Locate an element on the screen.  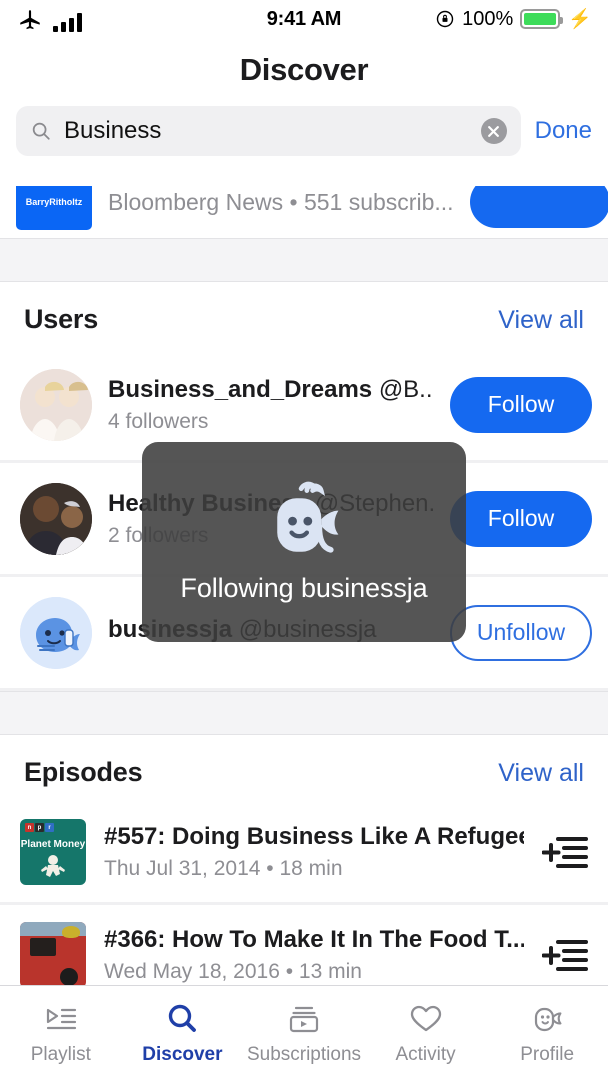
tab-playlist: Playlist is located at coordinates (61, 1033).